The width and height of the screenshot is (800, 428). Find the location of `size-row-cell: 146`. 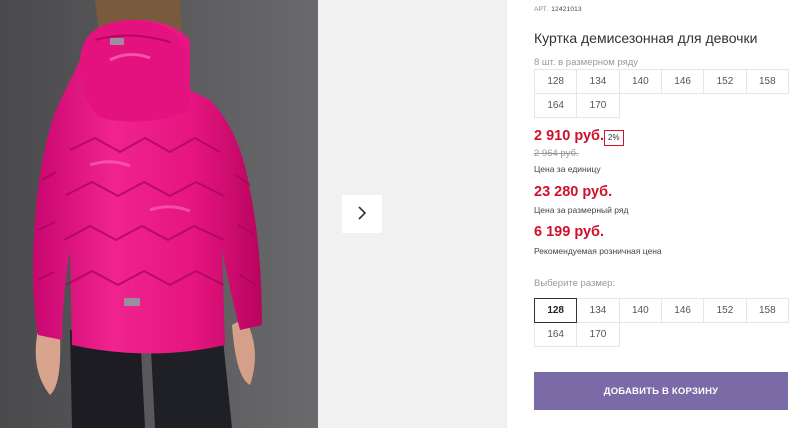

size-row-cell: 146 is located at coordinates (682, 81).